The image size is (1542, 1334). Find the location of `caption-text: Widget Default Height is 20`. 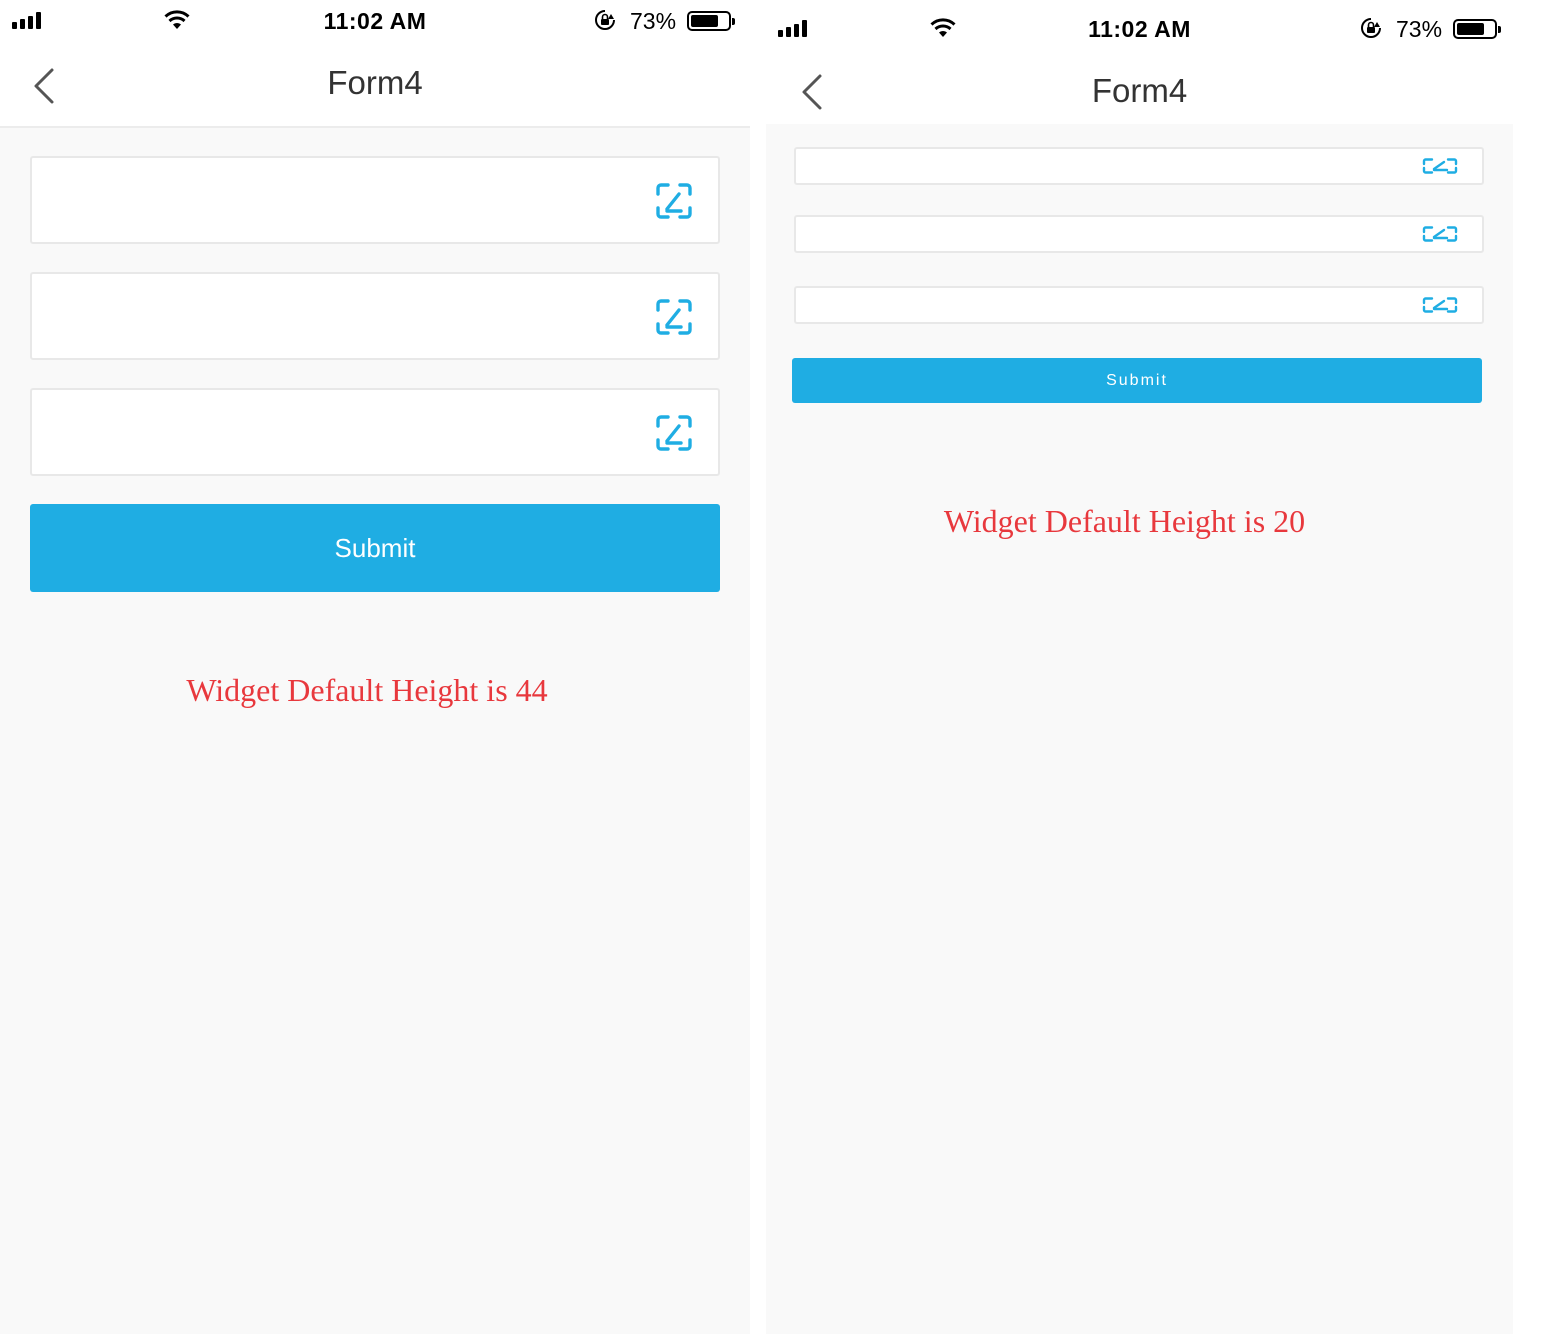

caption-text: Widget Default Height is 20 is located at coordinates (1124, 521).